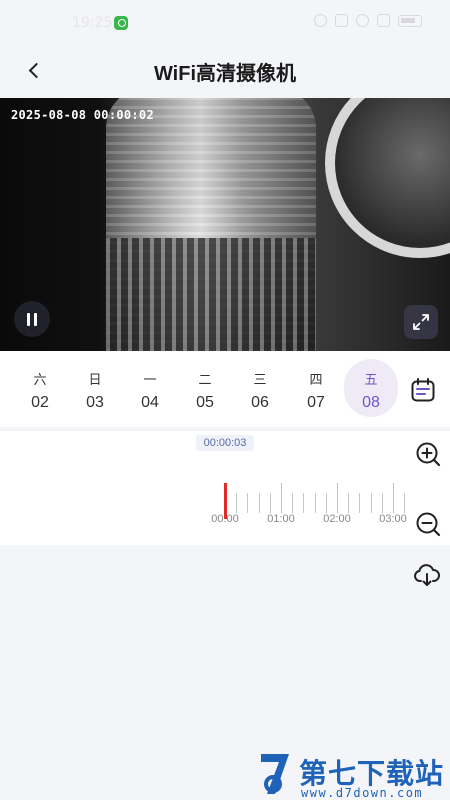 This screenshot has width=450, height=800. I want to click on calendar-icon, so click(423, 390).